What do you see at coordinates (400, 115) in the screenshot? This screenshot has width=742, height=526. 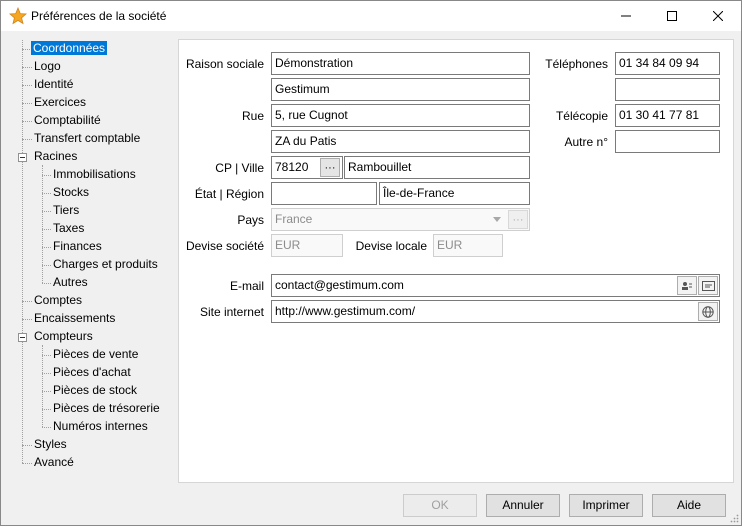 I see `rue-field-1: 5, rue Cugnot` at bounding box center [400, 115].